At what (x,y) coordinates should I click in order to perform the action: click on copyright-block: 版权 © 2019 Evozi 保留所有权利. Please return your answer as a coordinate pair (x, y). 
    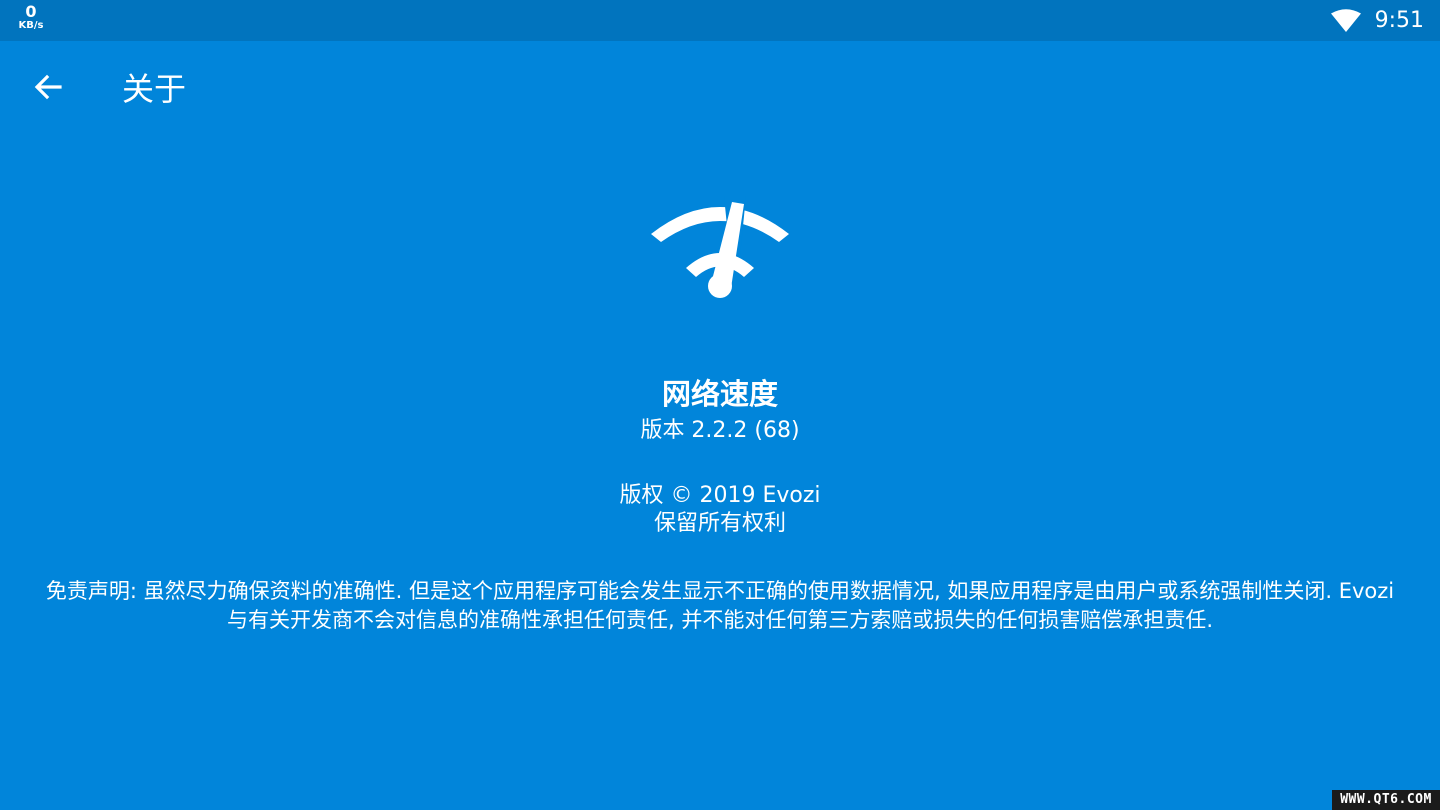
    Looking at the image, I should click on (720, 510).